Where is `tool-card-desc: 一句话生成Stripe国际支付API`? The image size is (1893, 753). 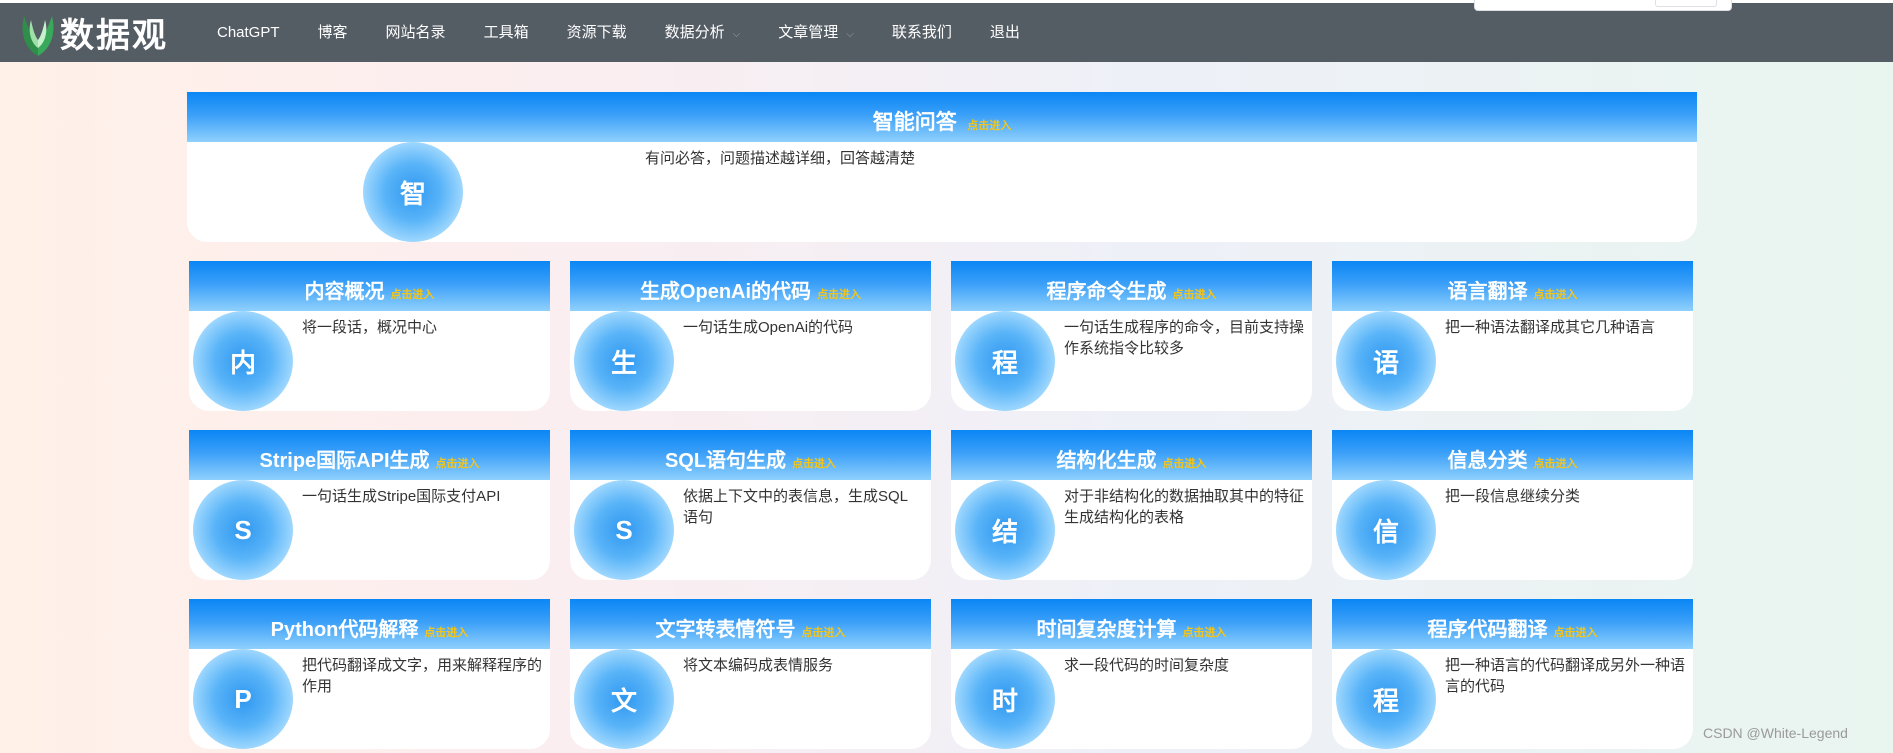 tool-card-desc: 一句话生成Stripe国际支付API is located at coordinates (401, 496).